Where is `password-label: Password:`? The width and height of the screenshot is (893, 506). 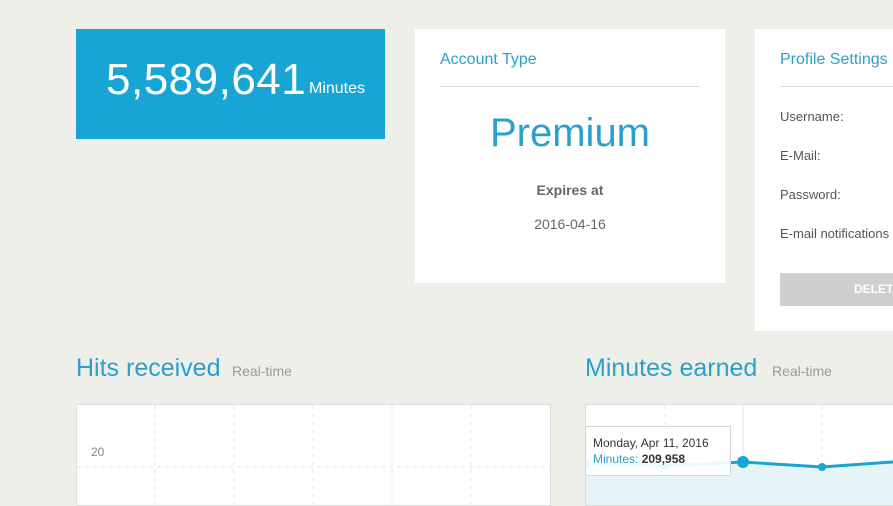 password-label: Password: is located at coordinates (810, 194).